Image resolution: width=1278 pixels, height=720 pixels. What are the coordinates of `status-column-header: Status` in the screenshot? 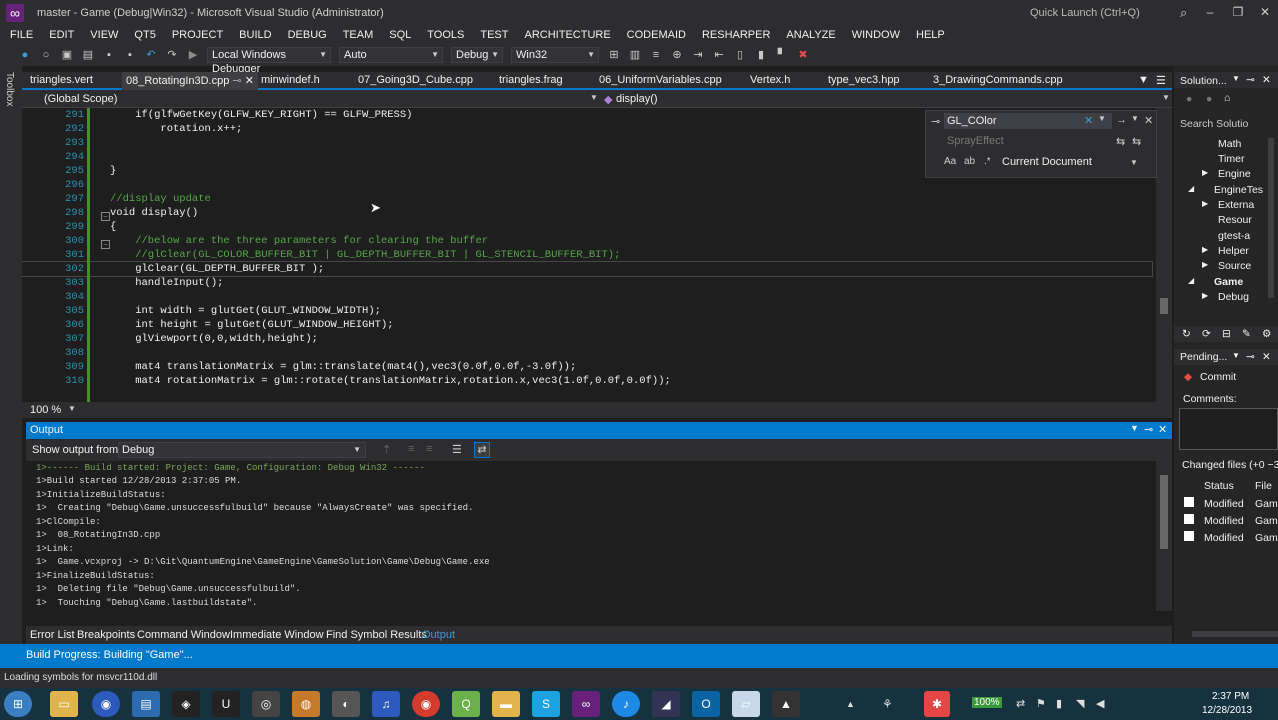 It's located at (1219, 486).